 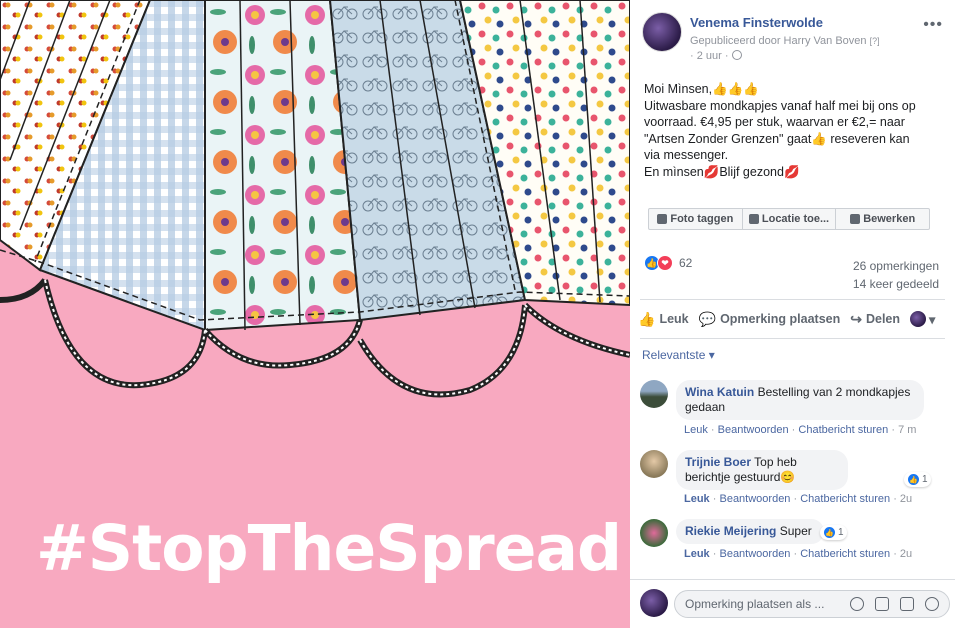 What do you see at coordinates (702, 219) in the screenshot?
I see `tag-photo-label: Foto taggen` at bounding box center [702, 219].